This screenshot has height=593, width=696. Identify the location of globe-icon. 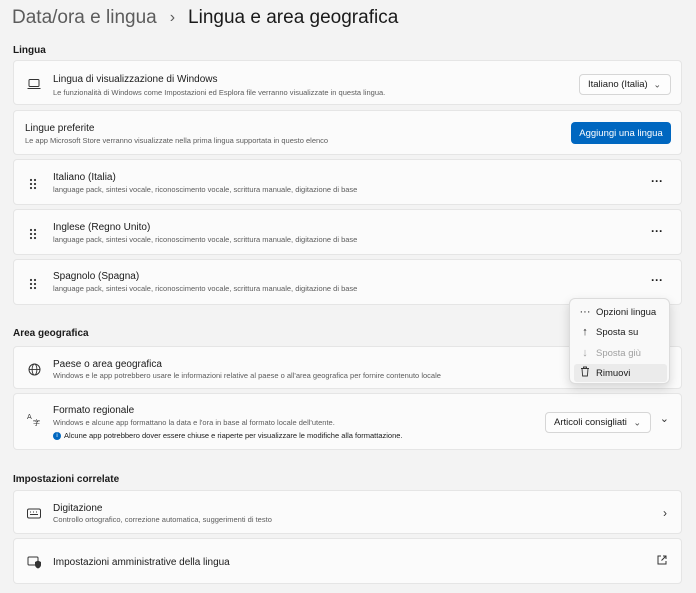
(34, 369).